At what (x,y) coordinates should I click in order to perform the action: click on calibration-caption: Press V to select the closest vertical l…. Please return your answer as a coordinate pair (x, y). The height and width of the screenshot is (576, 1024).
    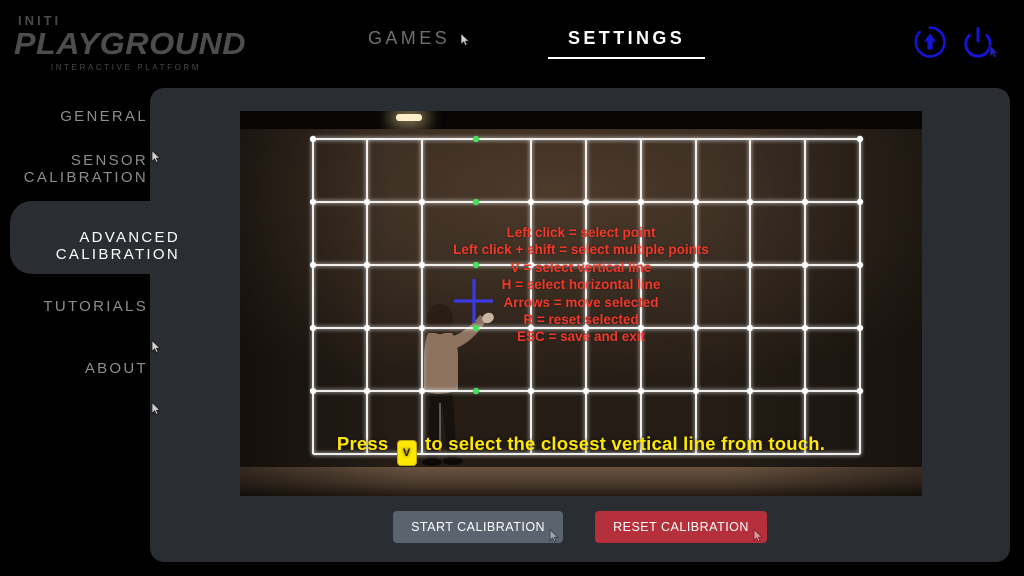
    Looking at the image, I should click on (581, 449).